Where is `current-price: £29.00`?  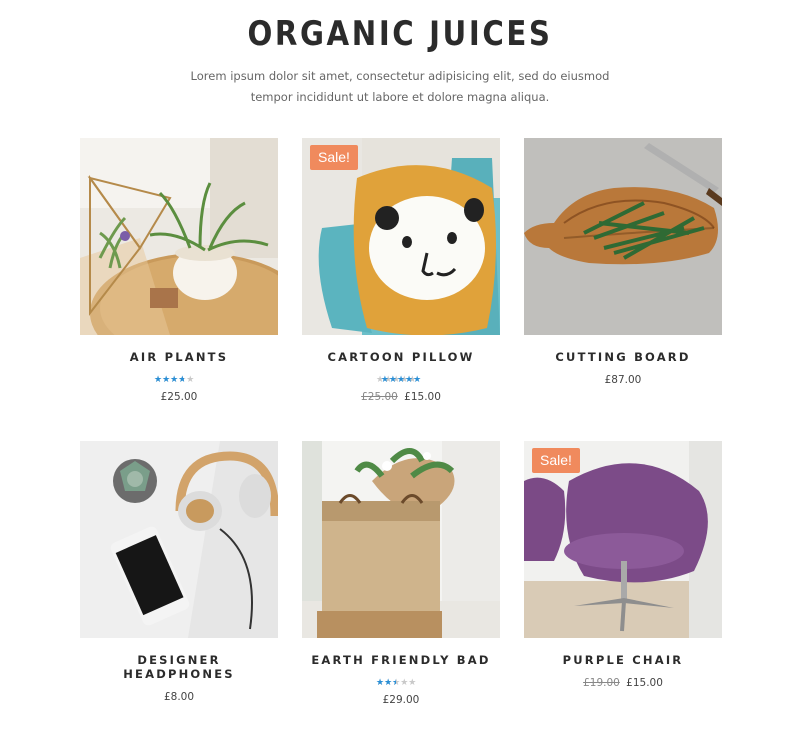 current-price: £29.00 is located at coordinates (401, 700).